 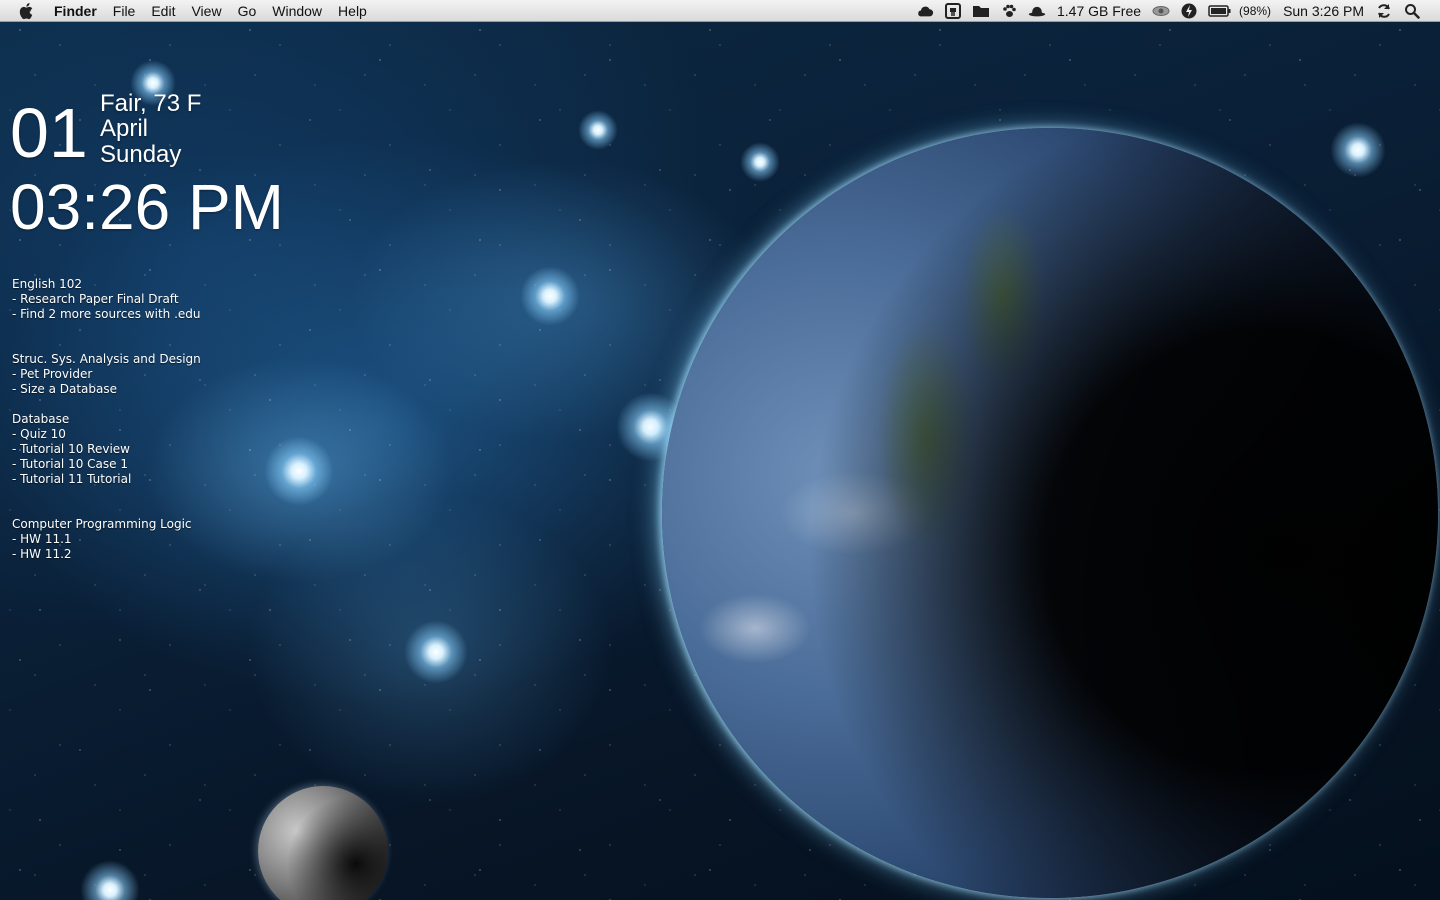 What do you see at coordinates (65, 389) in the screenshot?
I see `todo-item: - Size a Database` at bounding box center [65, 389].